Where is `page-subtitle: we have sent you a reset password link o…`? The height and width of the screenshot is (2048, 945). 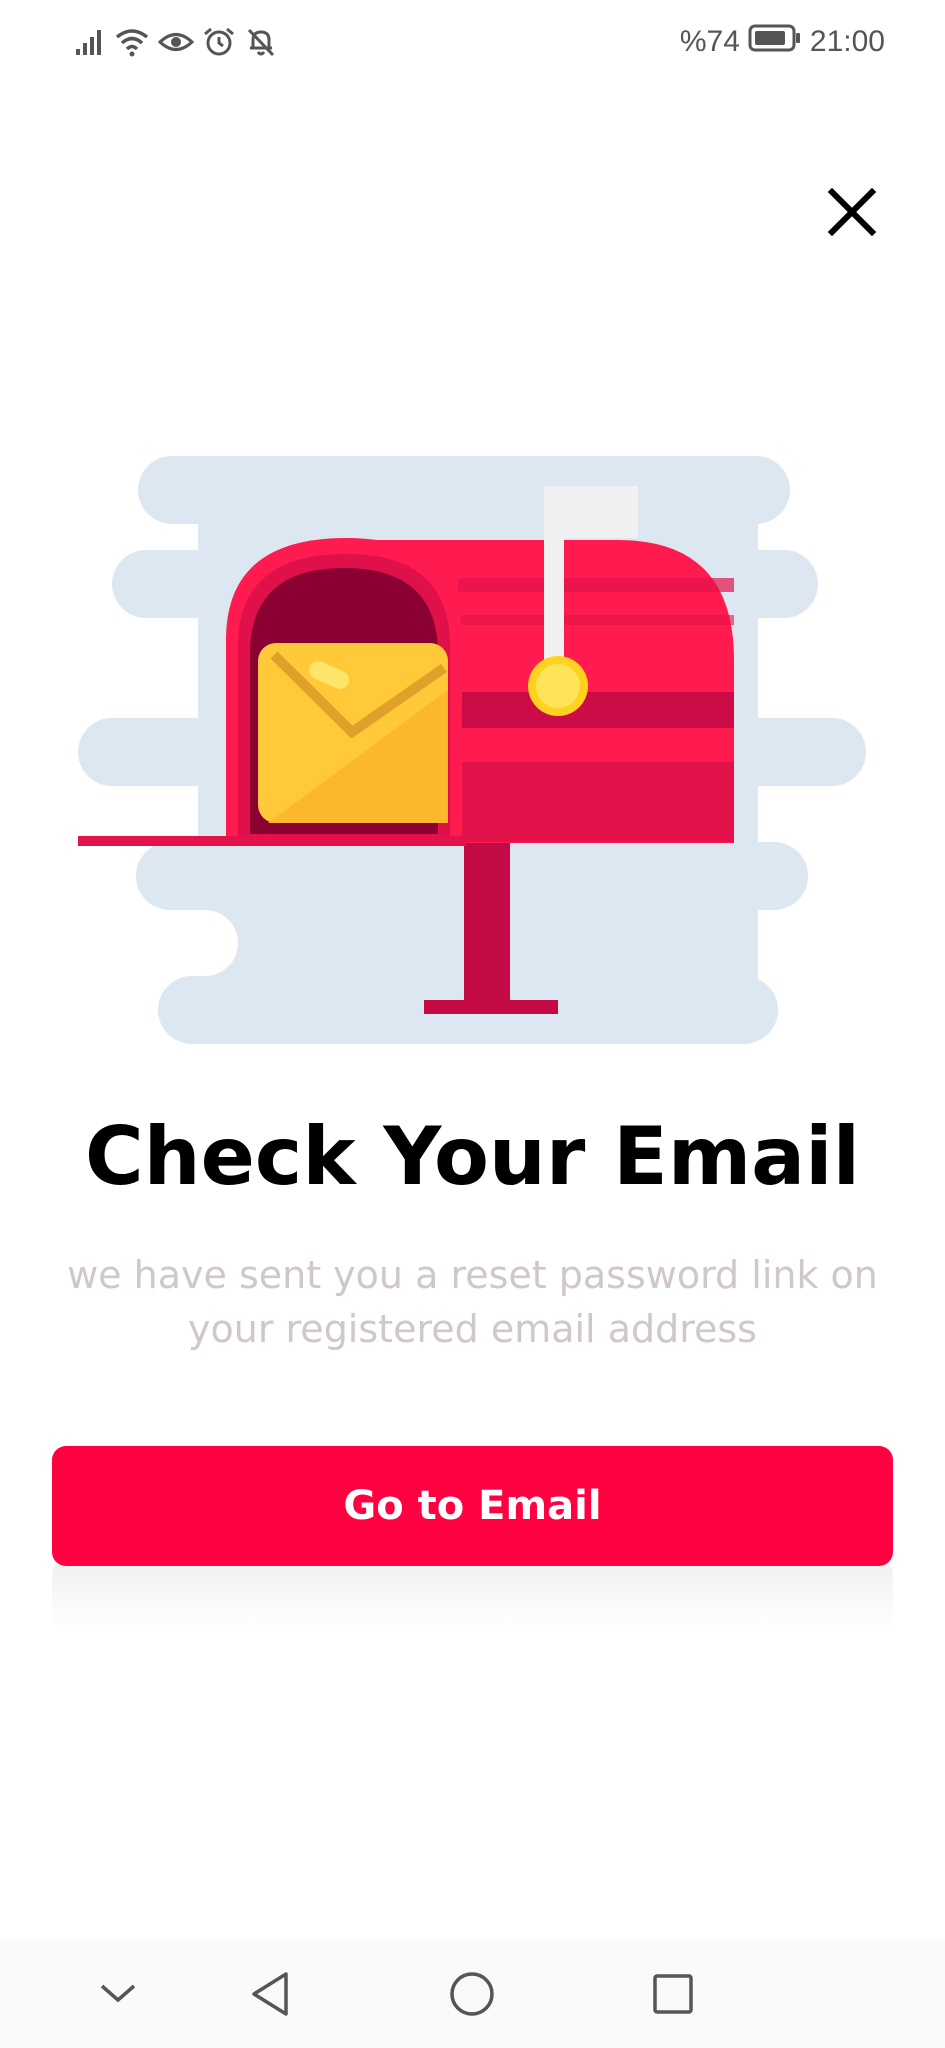
page-subtitle: we have sent you a reset password link o… is located at coordinates (472, 1302).